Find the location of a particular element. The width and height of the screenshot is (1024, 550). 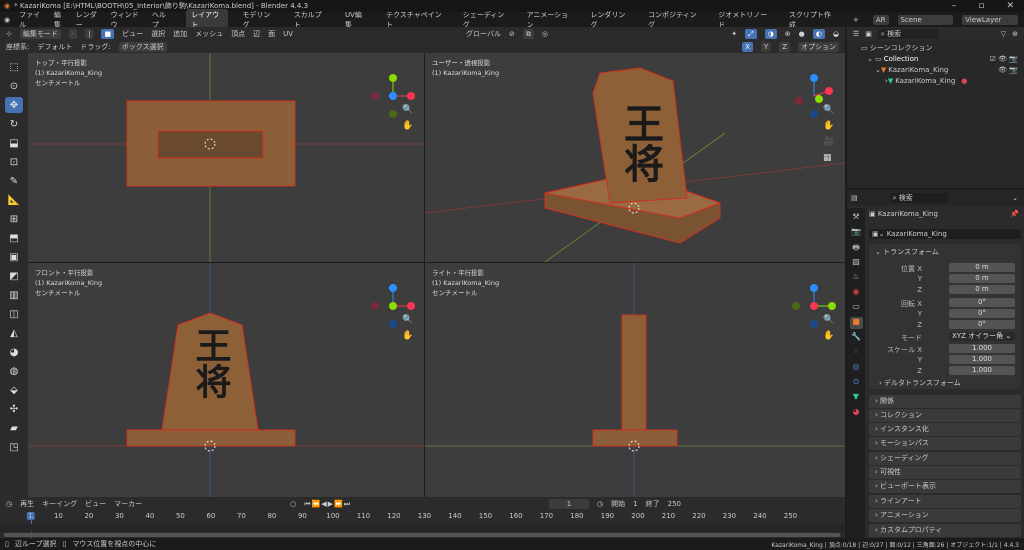

playback-menu: 再生 is located at coordinates (27, 504).